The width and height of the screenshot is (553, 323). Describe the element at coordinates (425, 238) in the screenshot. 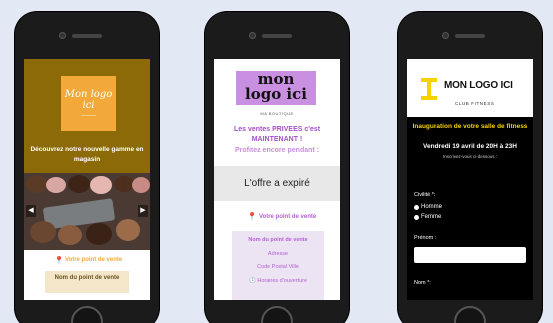

I see `firstname-label: Prénom :` at that location.